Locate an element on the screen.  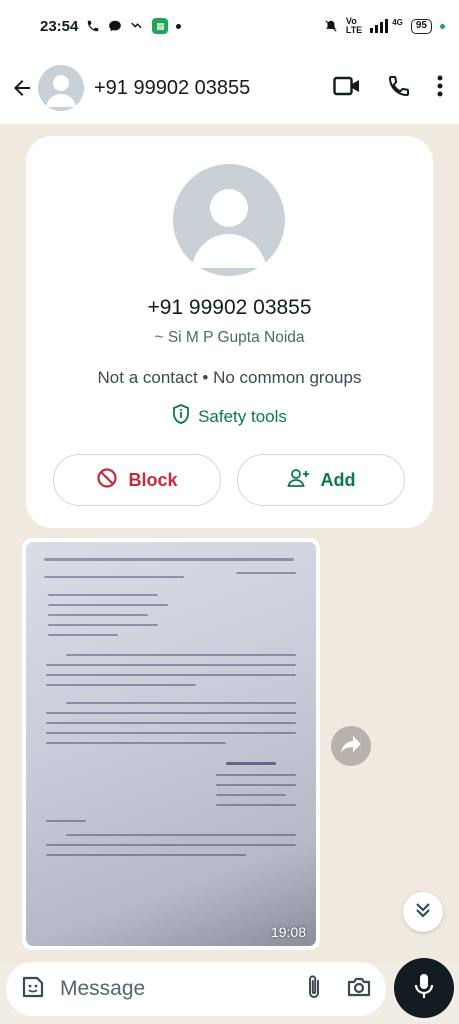
contact-phone-number: +91 99902 03855 is located at coordinates (229, 307).